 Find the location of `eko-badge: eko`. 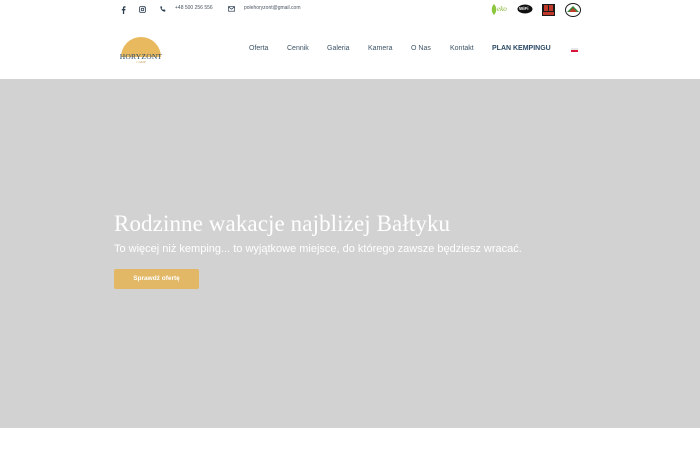

eko-badge: eko is located at coordinates (500, 10).